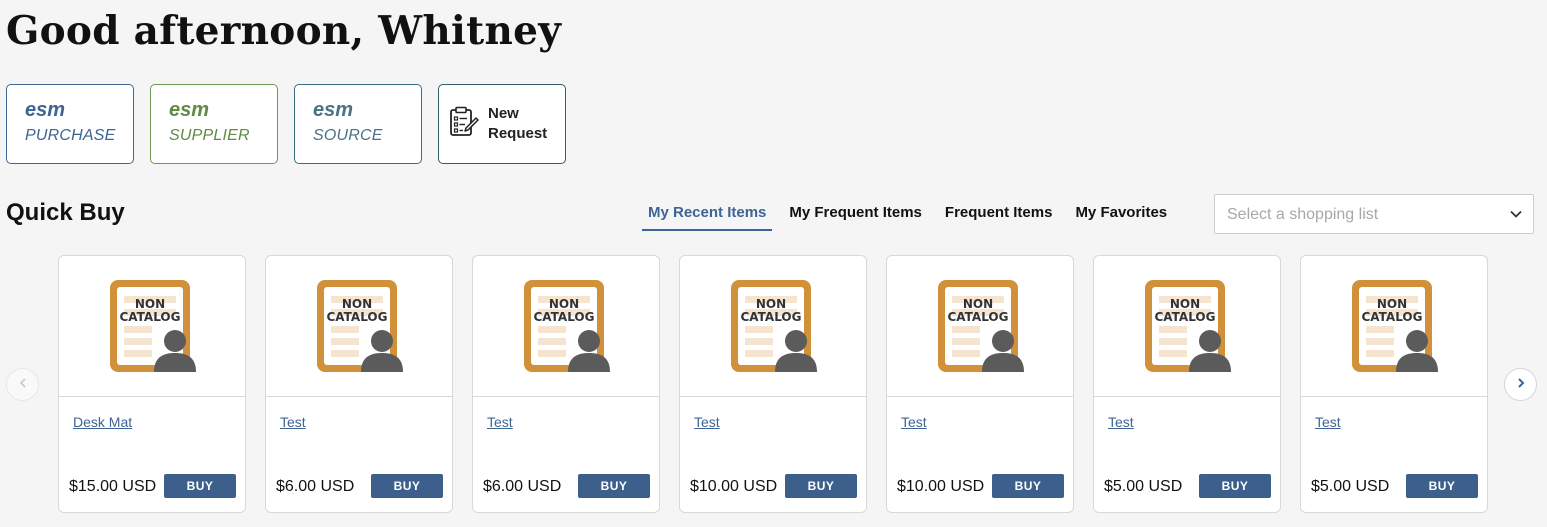 The height and width of the screenshot is (527, 1547). I want to click on esm-supplier-label: SUPPLIER, so click(209, 135).